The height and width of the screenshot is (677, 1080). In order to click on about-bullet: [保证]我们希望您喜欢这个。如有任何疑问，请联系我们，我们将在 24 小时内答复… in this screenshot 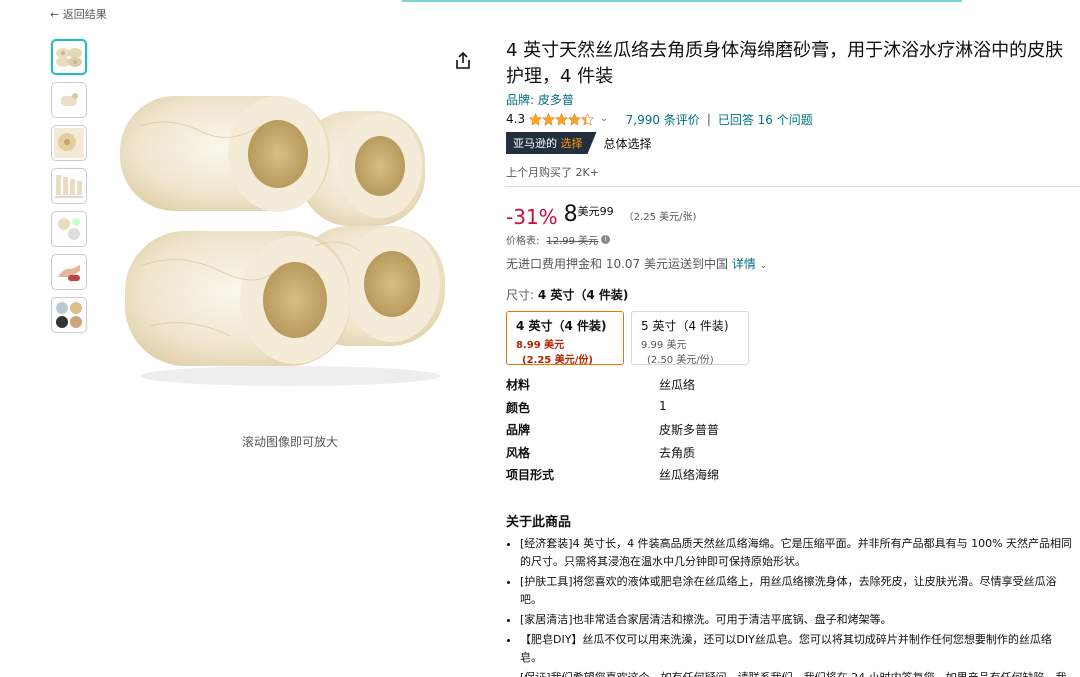, I will do `click(796, 673)`.